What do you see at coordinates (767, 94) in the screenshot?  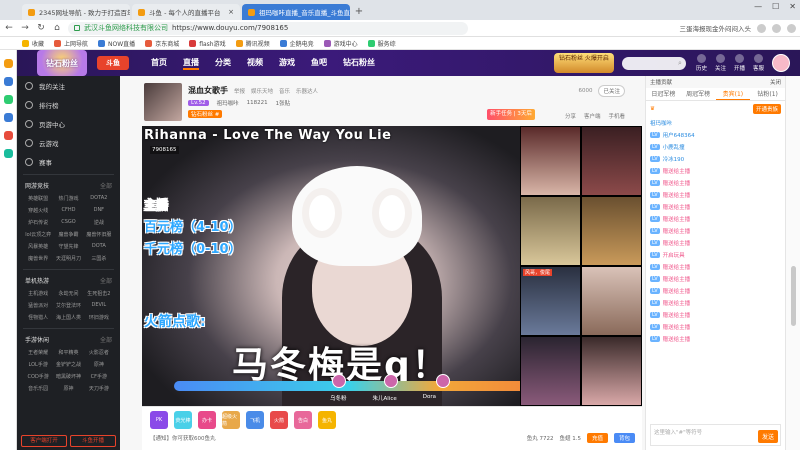 I see `tab-diamond-fans: 钻粉(1)` at bounding box center [767, 94].